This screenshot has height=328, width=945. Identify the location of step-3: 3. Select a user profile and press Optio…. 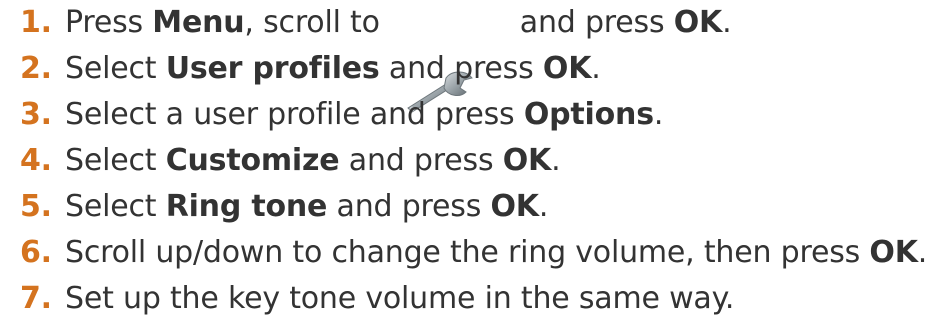
(341, 114).